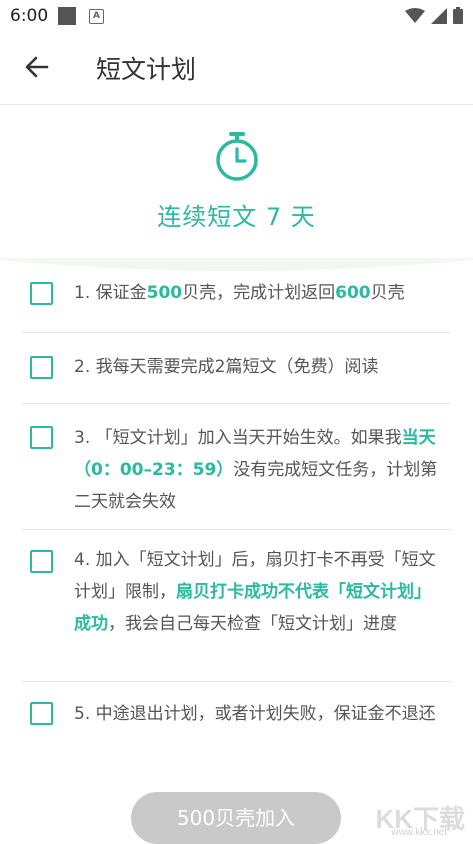 This screenshot has width=473, height=844. What do you see at coordinates (226, 367) in the screenshot?
I see `term-text-part: 2. 我每天需要完成2篇短文（免费）阅读` at bounding box center [226, 367].